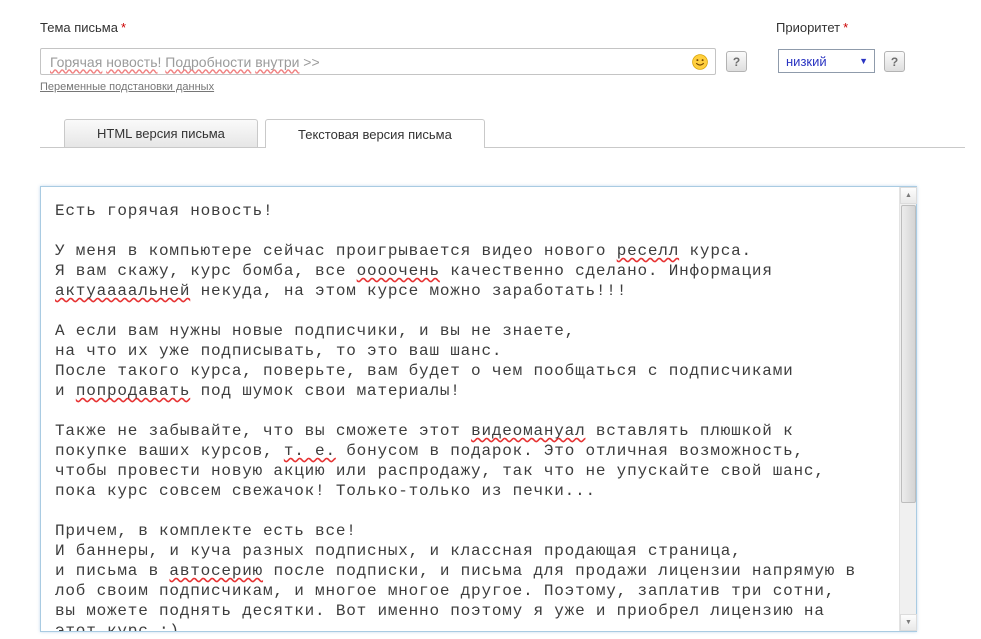  Describe the element at coordinates (908, 195) in the screenshot. I see `scroll-up-icon: ▲` at that location.